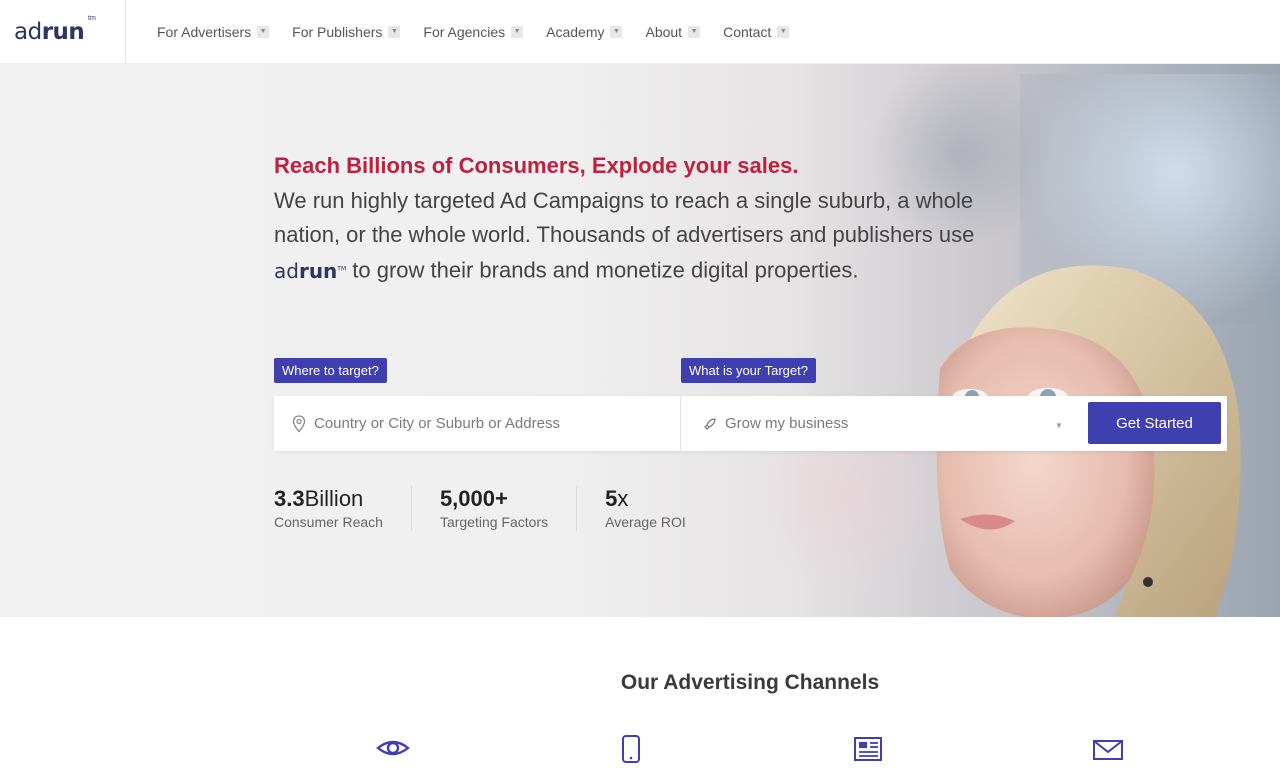 The width and height of the screenshot is (1280, 768). What do you see at coordinates (750, 682) in the screenshot?
I see `advertising-channels-heading: Our Advertising Channels` at bounding box center [750, 682].